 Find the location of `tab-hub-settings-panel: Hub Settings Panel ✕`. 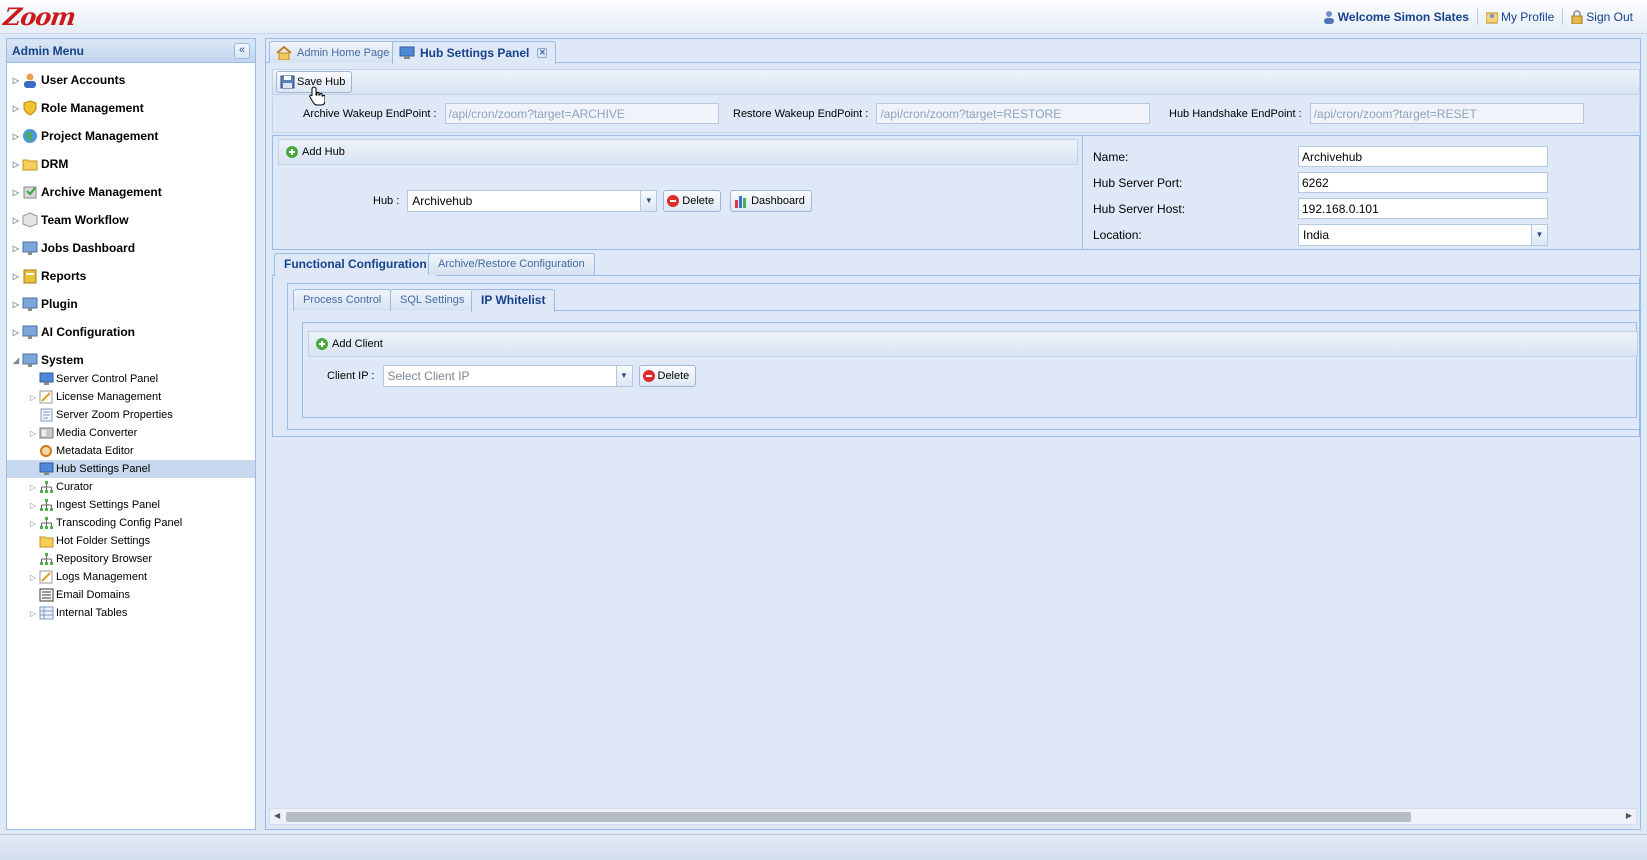

tab-hub-settings-panel: Hub Settings Panel ✕ is located at coordinates (474, 52).